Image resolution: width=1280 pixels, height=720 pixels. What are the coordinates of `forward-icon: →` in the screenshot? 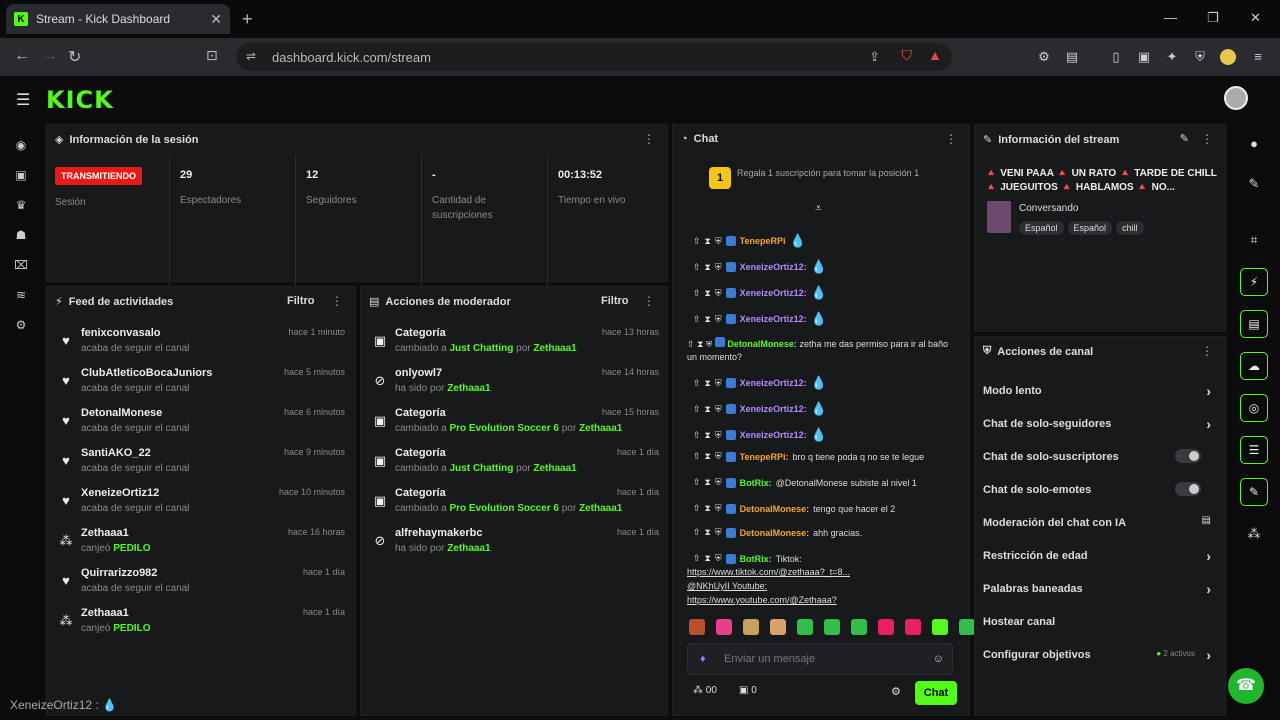 It's located at (50, 56).